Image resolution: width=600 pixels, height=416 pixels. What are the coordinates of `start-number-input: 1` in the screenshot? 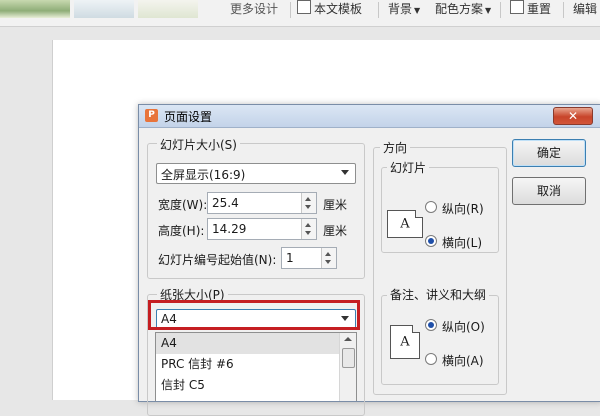 It's located at (309, 258).